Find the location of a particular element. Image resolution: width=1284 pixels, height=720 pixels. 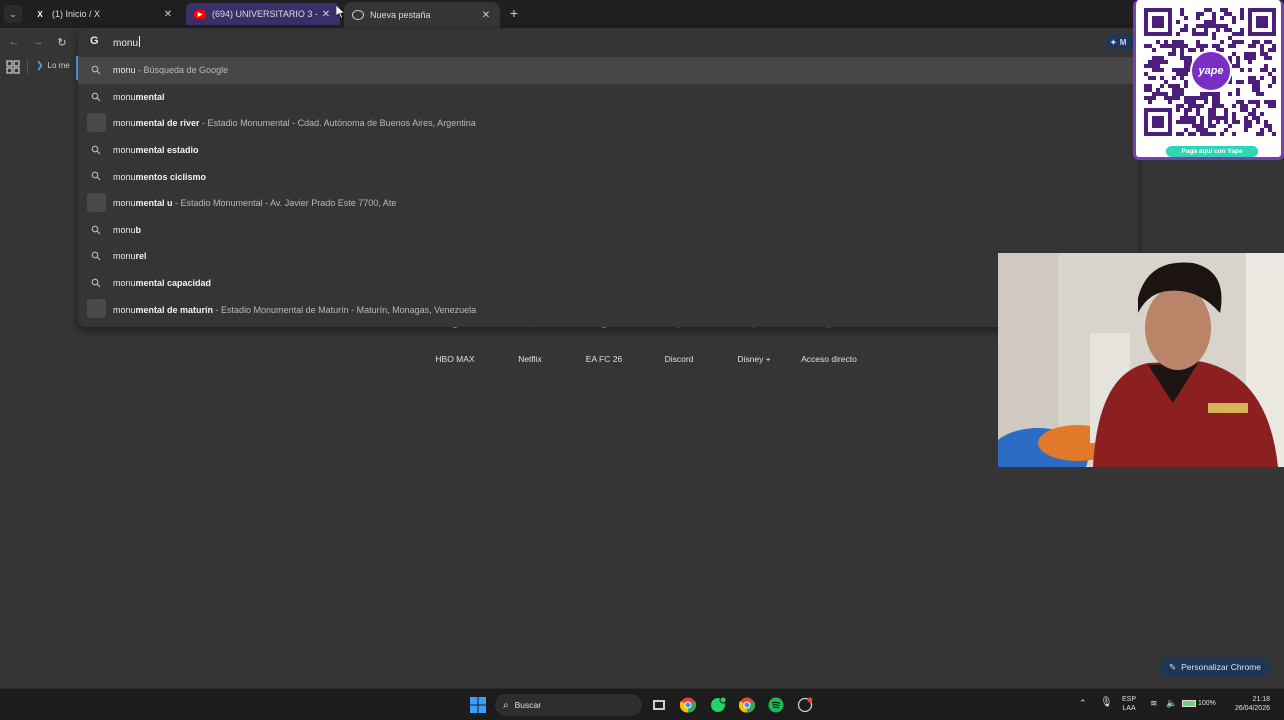

shortcut-label: Netflix is located at coordinates (530, 359).